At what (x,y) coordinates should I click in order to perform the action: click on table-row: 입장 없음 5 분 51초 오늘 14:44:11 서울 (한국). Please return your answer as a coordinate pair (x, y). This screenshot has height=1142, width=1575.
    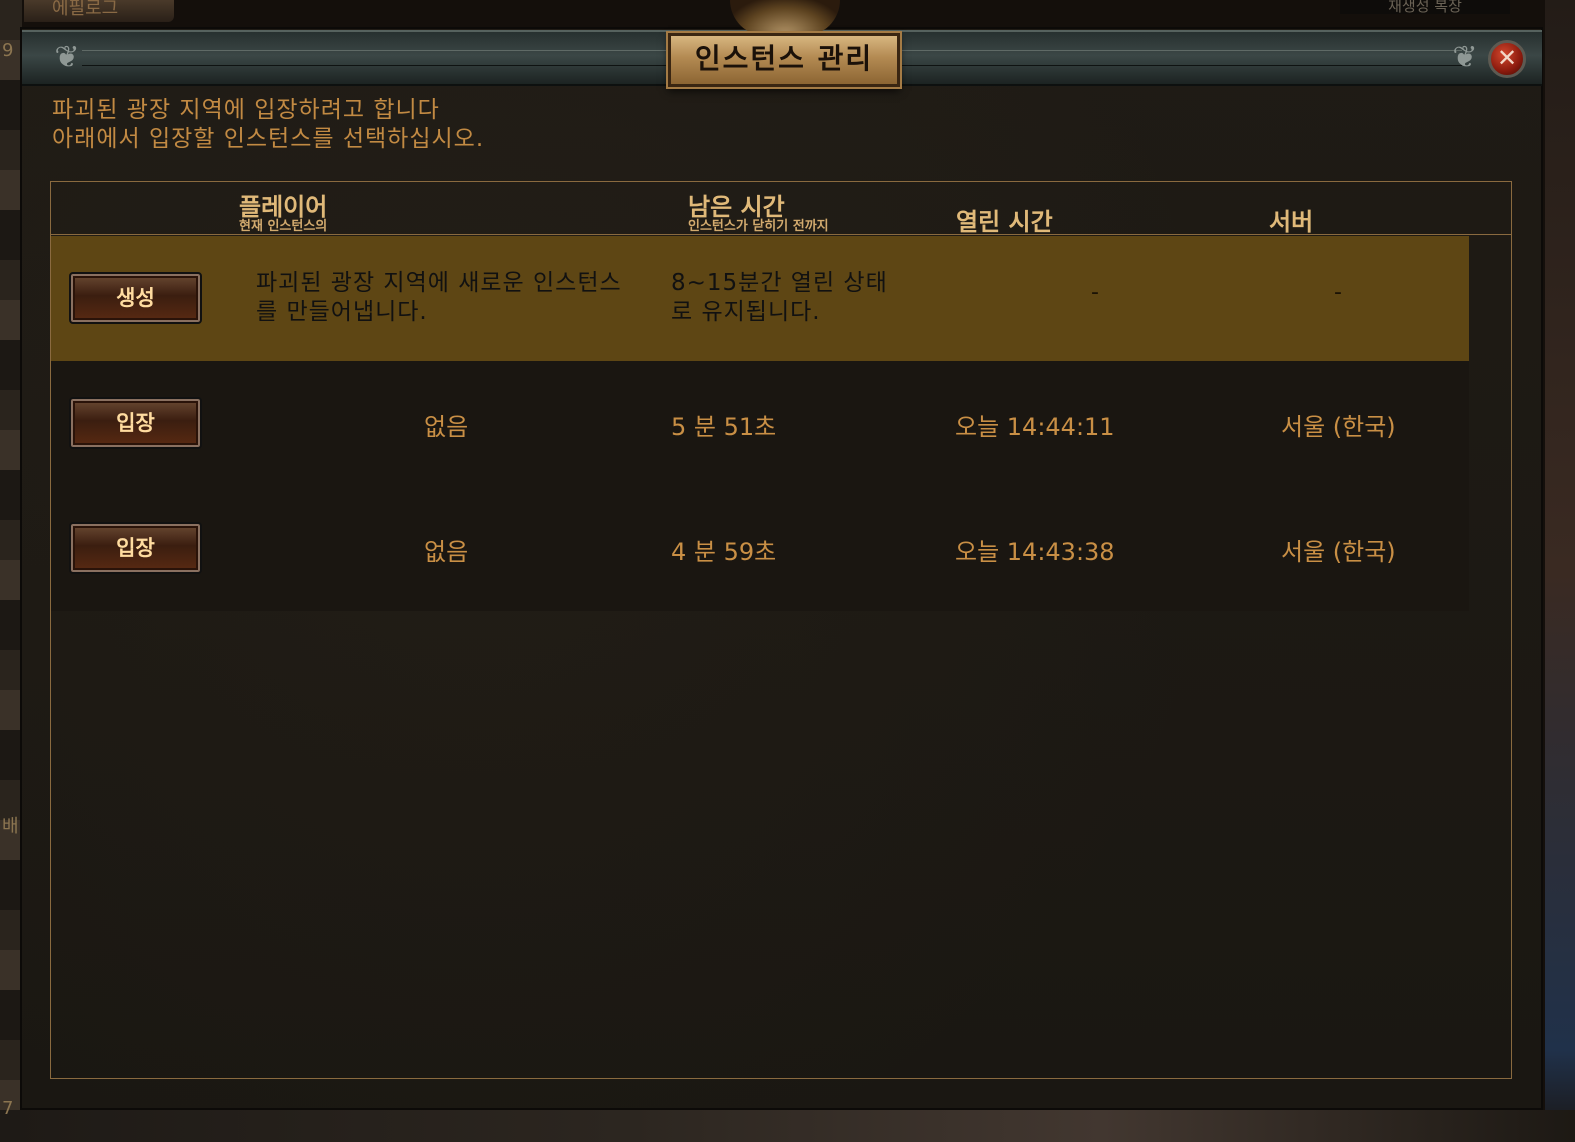
    Looking at the image, I should click on (760, 423).